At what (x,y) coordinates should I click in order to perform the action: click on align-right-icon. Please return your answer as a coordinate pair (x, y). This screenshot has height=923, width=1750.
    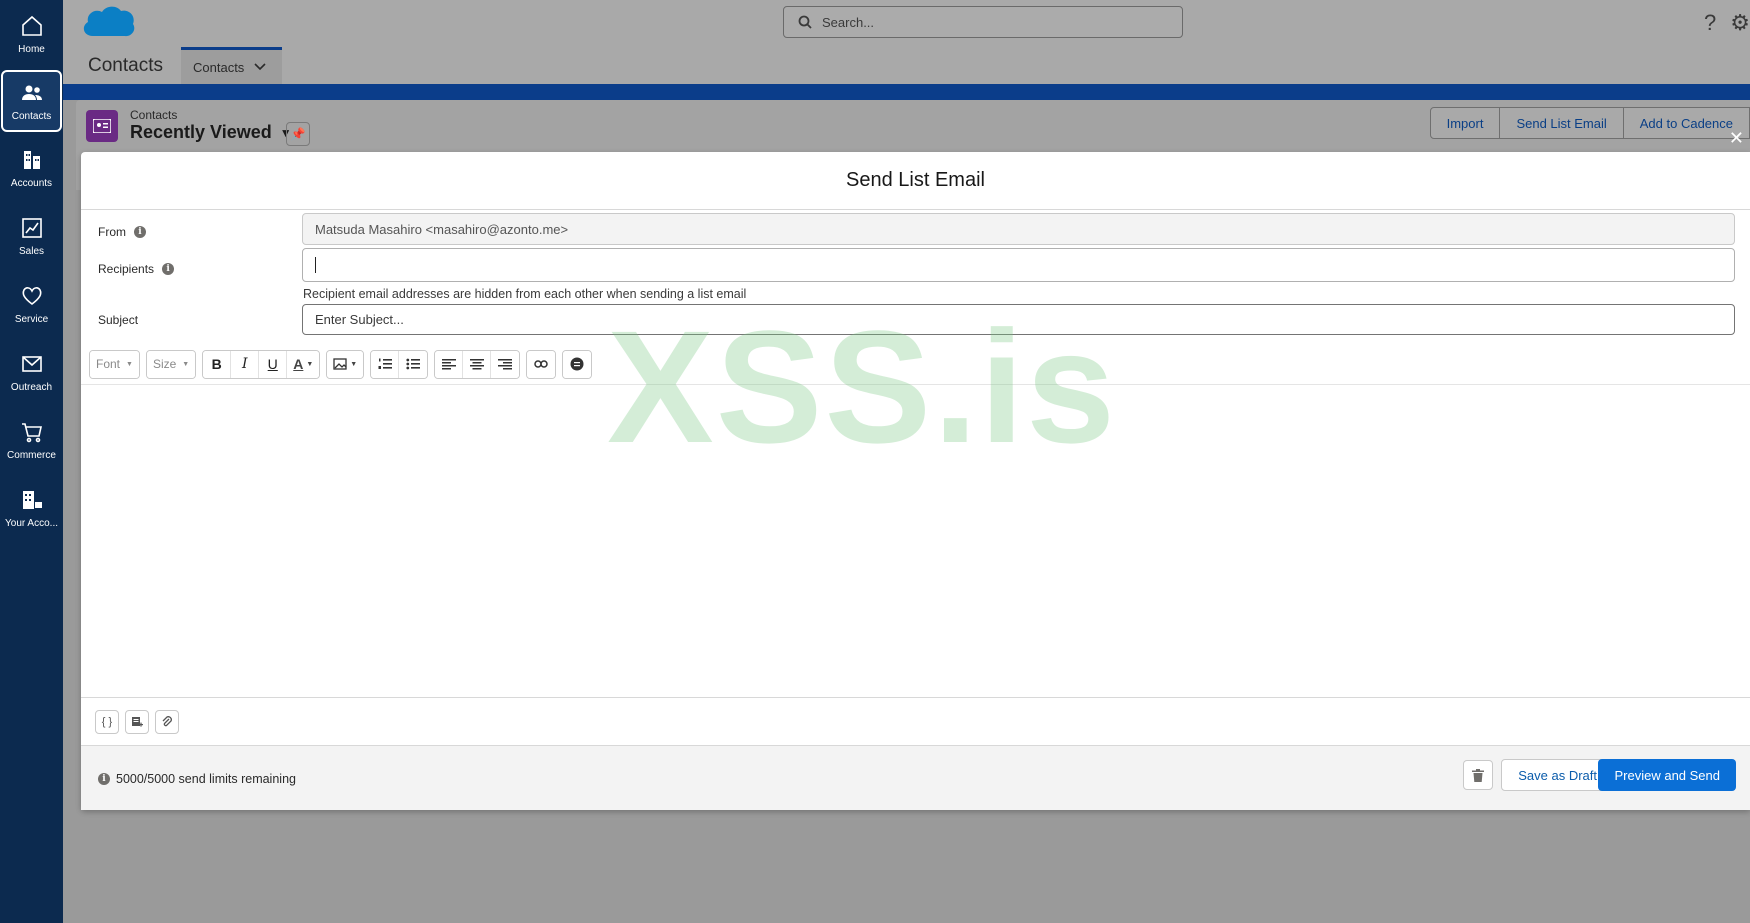
    Looking at the image, I should click on (505, 364).